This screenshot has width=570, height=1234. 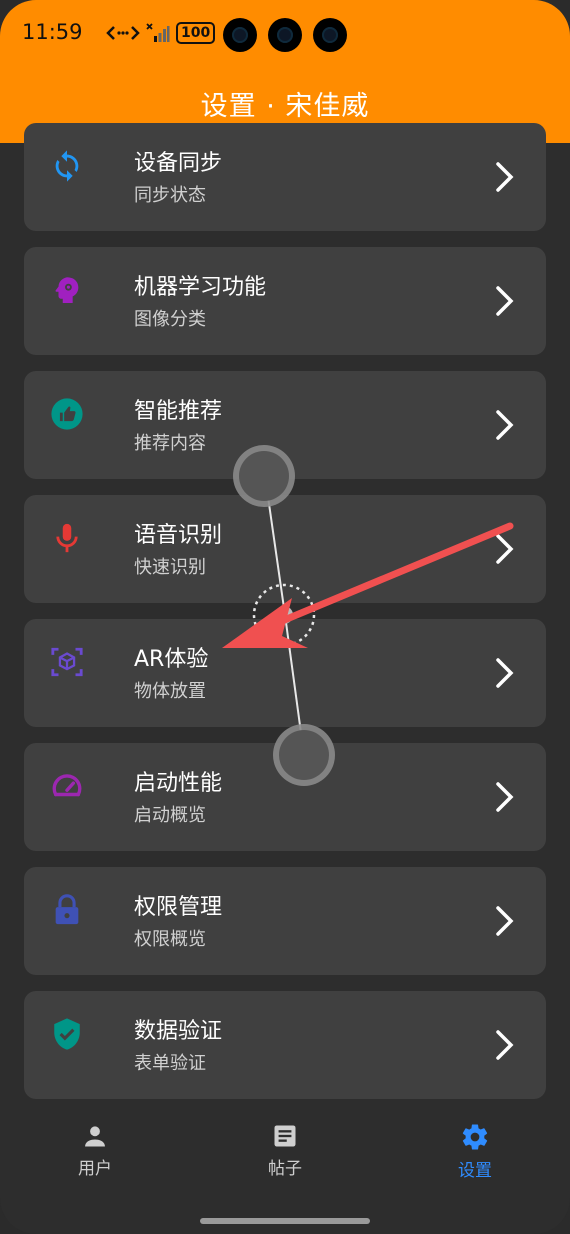 I want to click on item-subtitle: 启动概览, so click(x=170, y=815).